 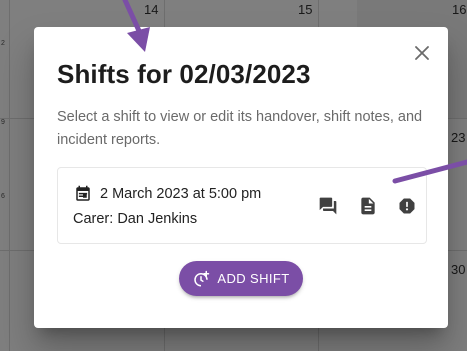 I want to click on add-shift-label: ADD SHIFT, so click(x=253, y=278).